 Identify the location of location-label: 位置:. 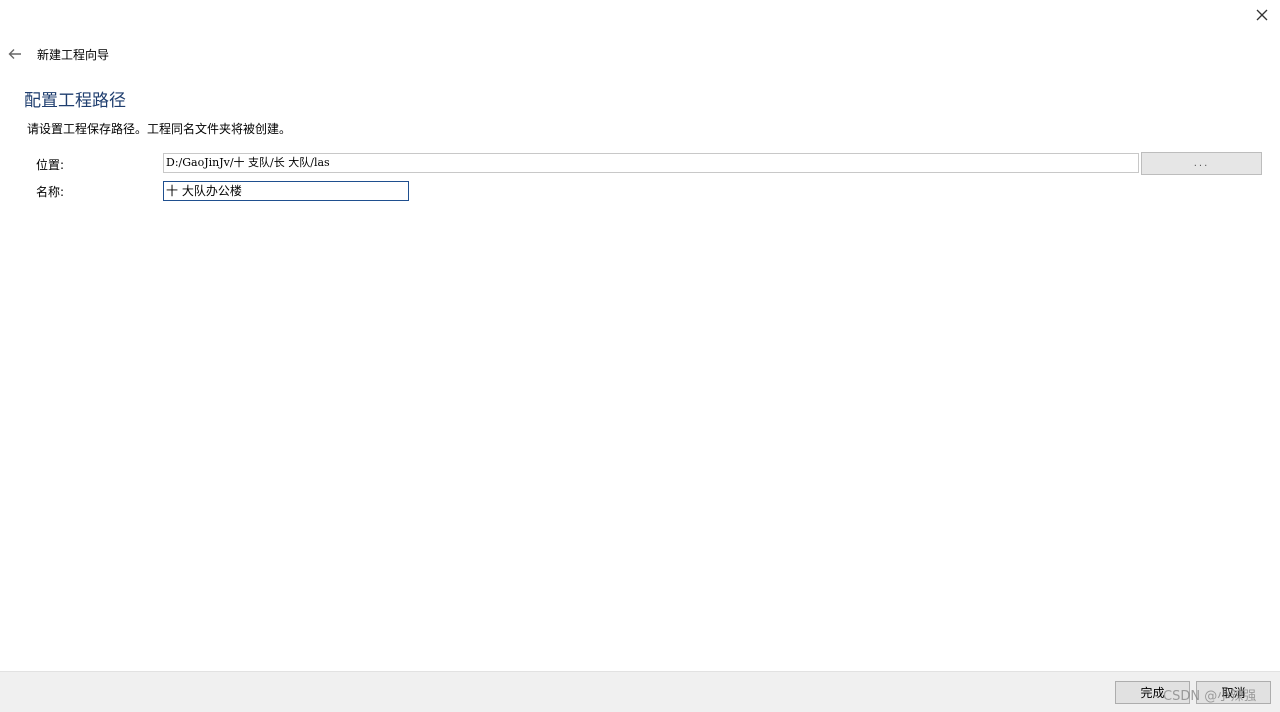
(50, 165).